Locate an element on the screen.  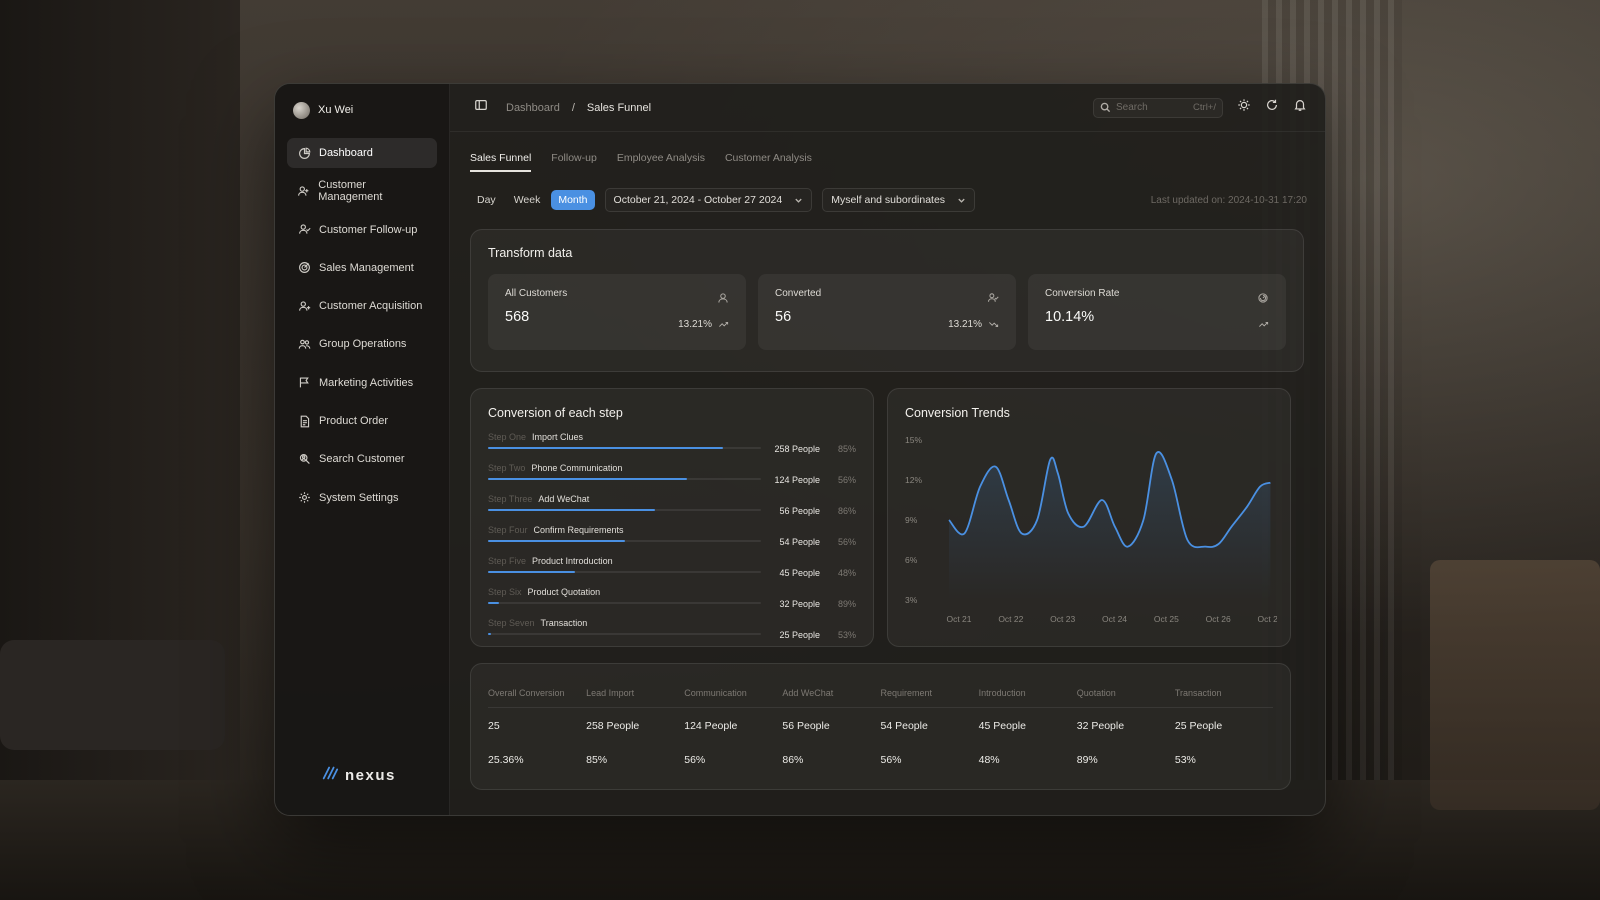
date-range-picker: October 21, 2024 - October 27 2024 is located at coordinates (708, 200).